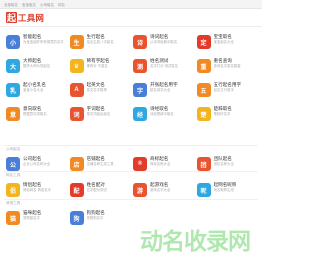  I want to click on tool-card: 意意向取名 根据意向词取名, so click(36, 114).